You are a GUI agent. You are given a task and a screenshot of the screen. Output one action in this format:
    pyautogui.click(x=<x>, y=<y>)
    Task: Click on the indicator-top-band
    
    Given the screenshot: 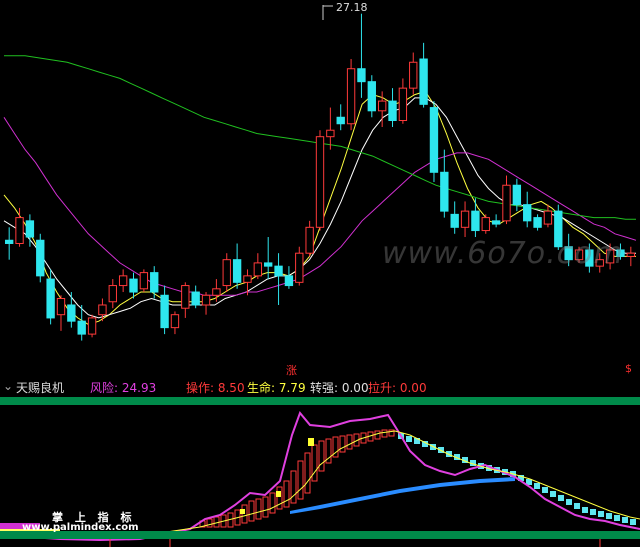 What is the action you would take?
    pyautogui.click(x=320, y=401)
    